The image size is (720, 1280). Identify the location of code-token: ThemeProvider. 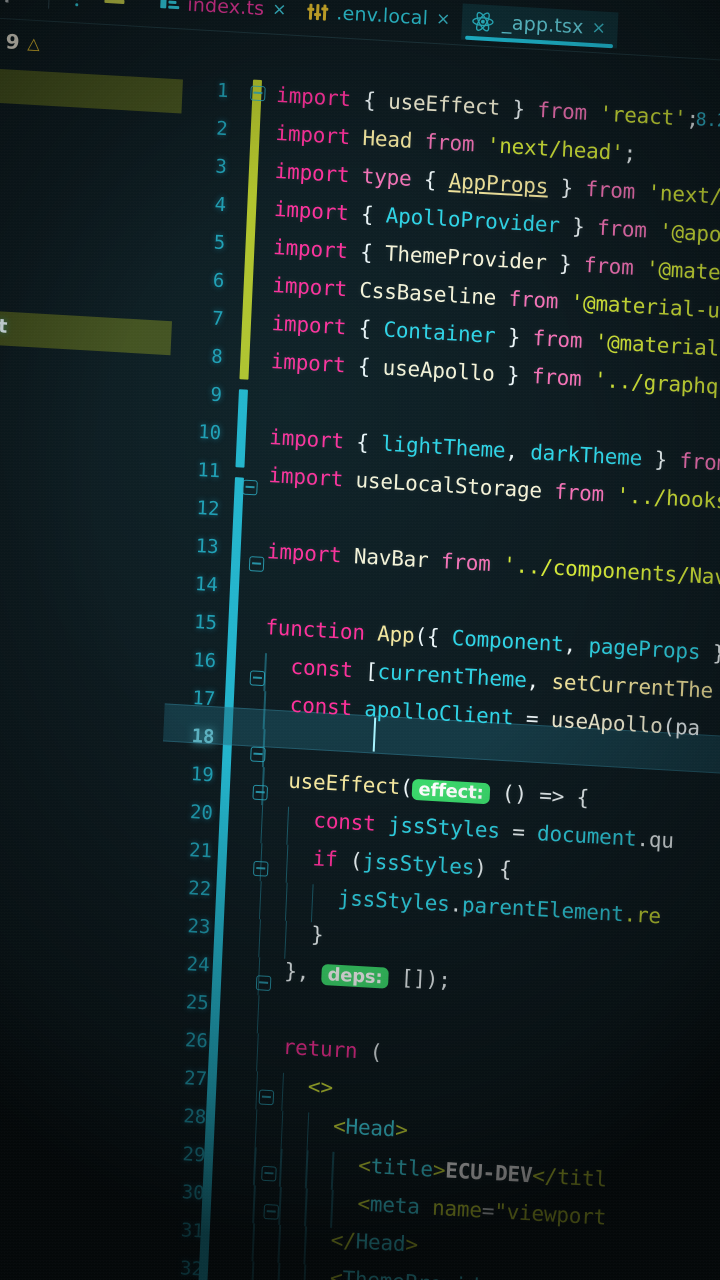
(423, 1273).